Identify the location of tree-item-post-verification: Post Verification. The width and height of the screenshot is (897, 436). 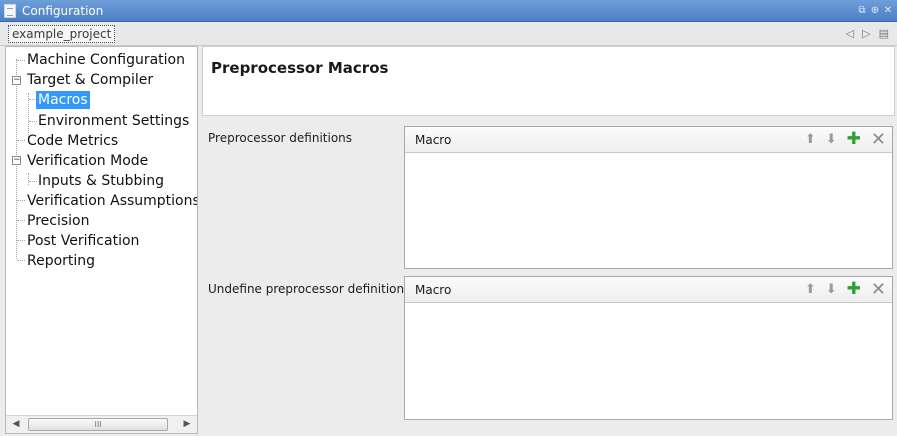
(83, 241).